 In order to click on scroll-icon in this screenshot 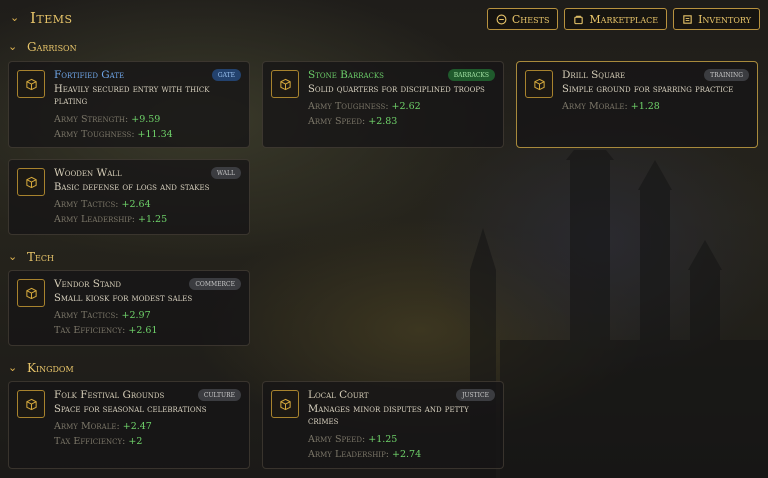, I will do `click(687, 19)`.